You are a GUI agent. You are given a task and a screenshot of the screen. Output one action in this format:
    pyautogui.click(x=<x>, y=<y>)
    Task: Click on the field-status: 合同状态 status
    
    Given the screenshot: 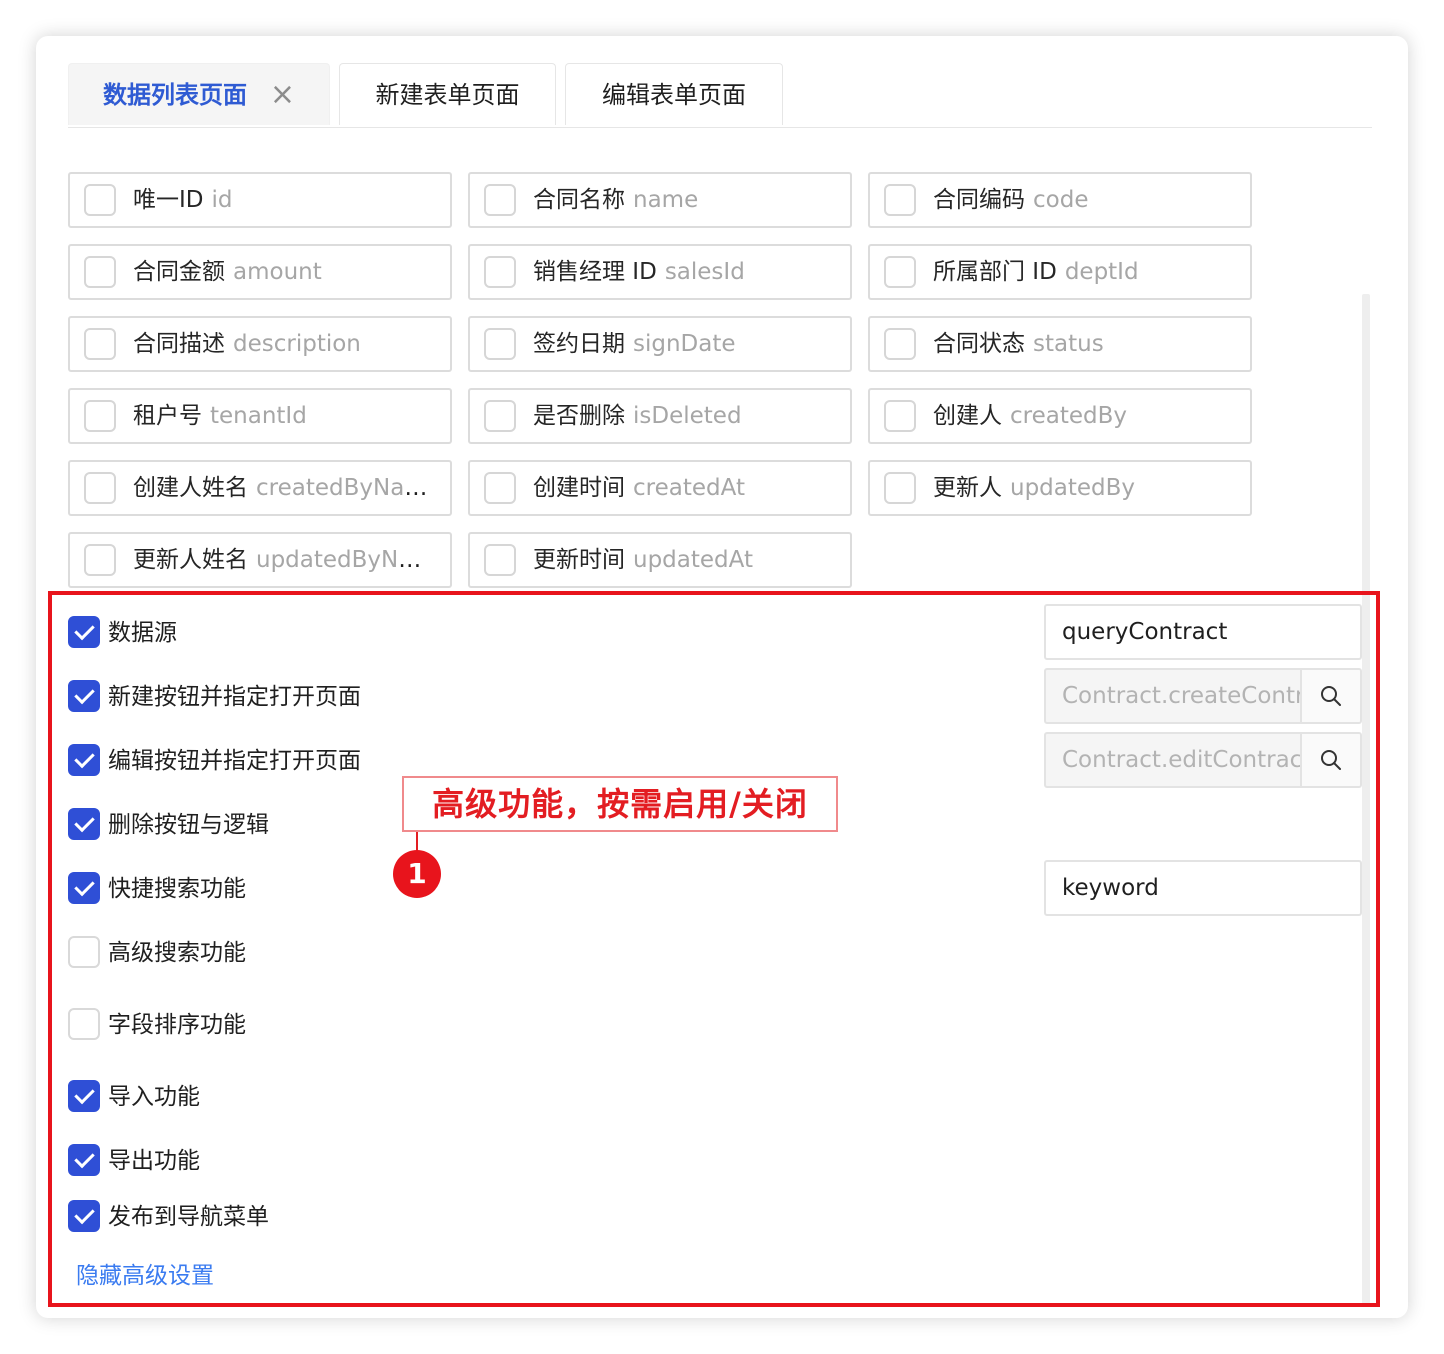 What is the action you would take?
    pyautogui.click(x=1060, y=344)
    